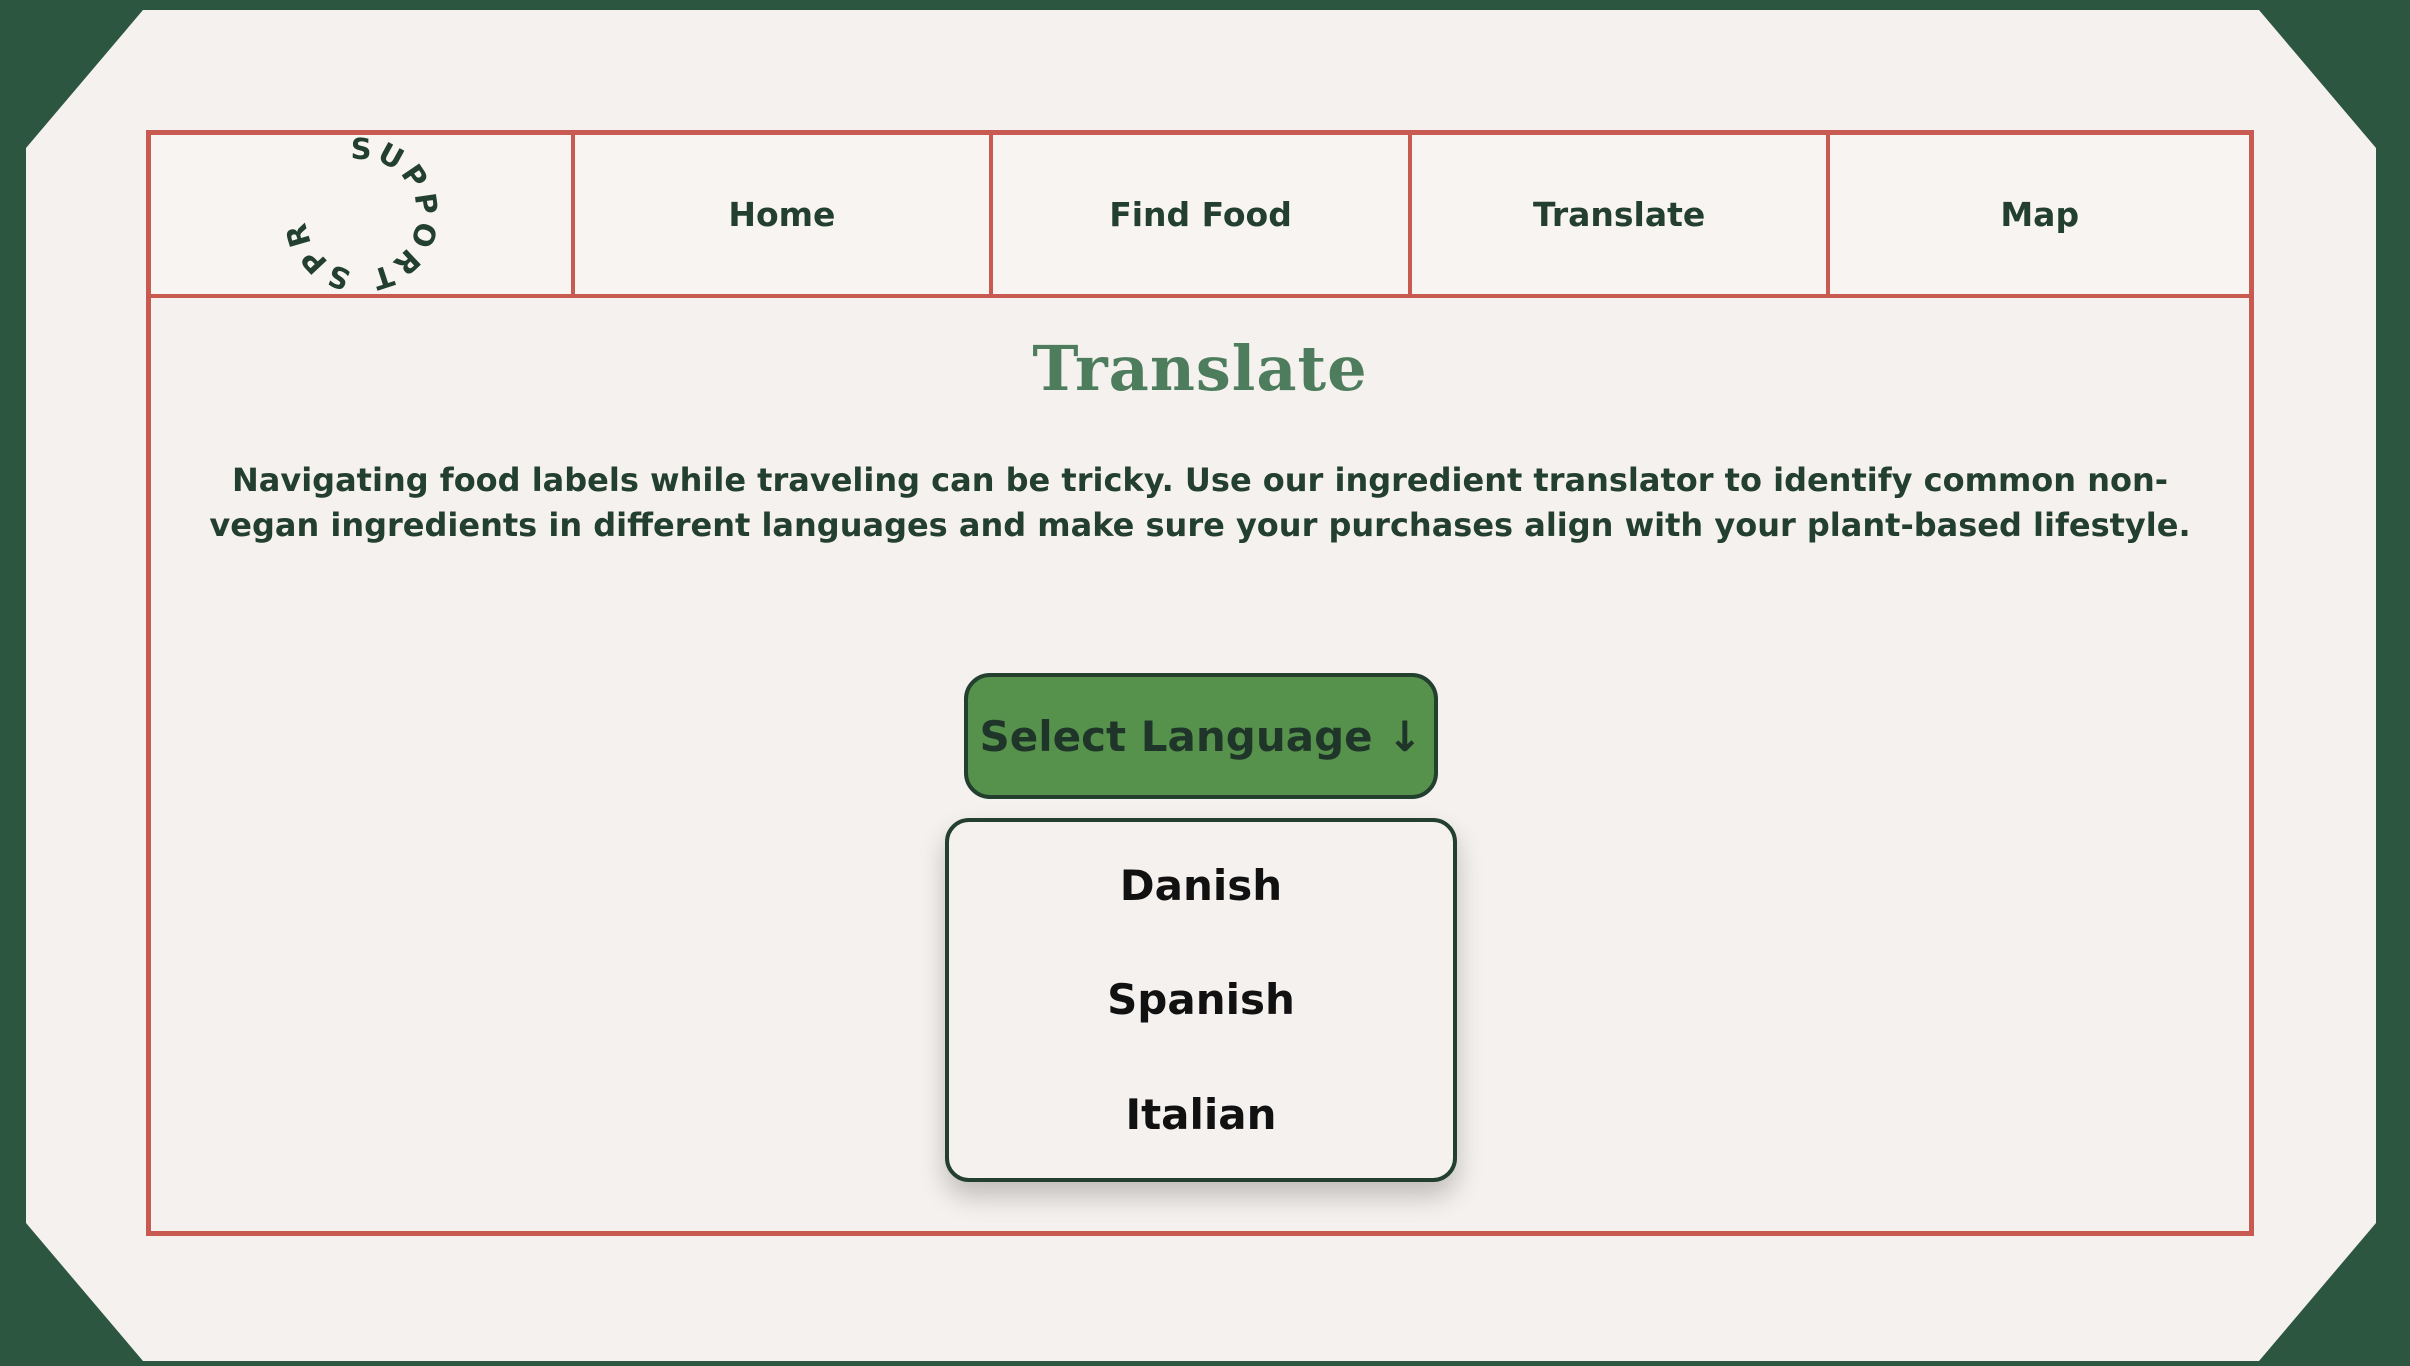 The width and height of the screenshot is (2410, 1366). Describe the element at coordinates (1201, 1114) in the screenshot. I see `dropdown-option-italian: Italian` at that location.